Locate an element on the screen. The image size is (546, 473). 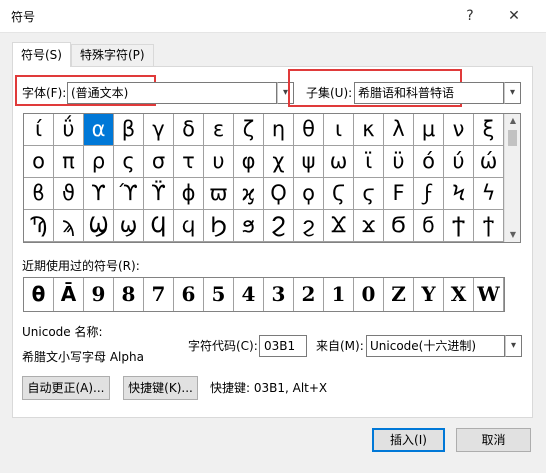
recent-symbol-cell: 9 is located at coordinates (99, 294).